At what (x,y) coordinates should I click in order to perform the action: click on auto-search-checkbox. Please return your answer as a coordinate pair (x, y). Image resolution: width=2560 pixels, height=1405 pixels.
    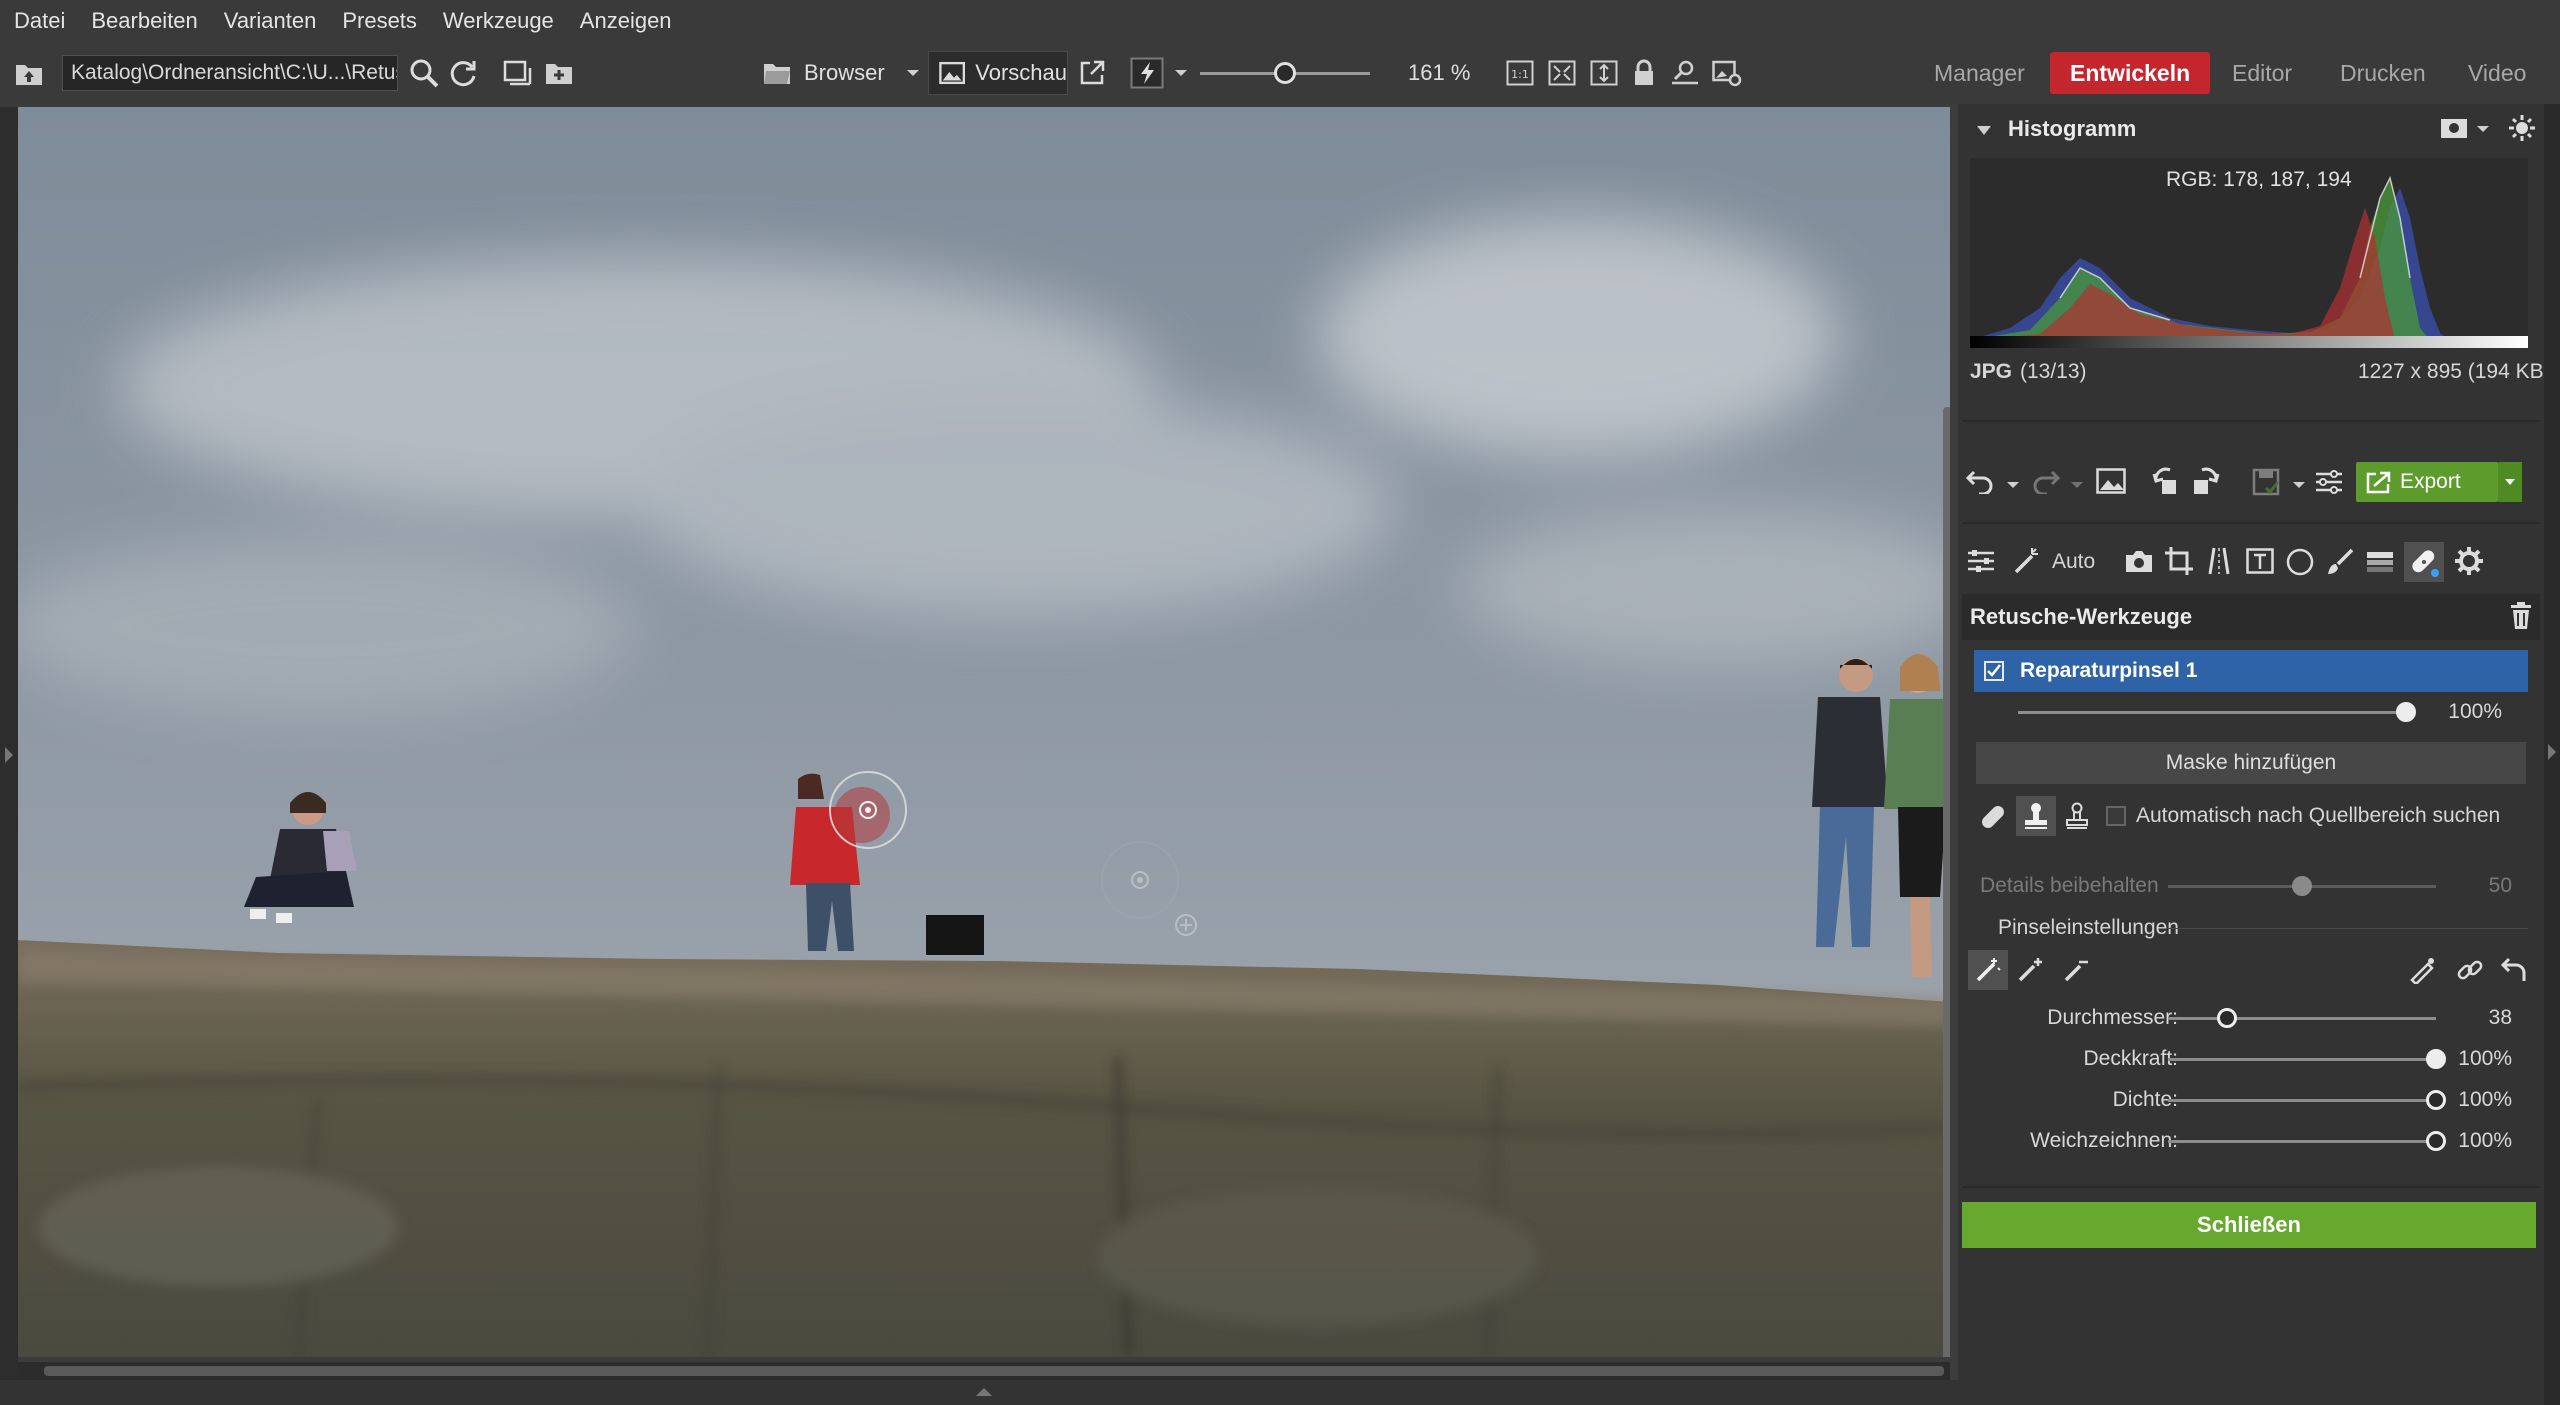
    Looking at the image, I should click on (2116, 816).